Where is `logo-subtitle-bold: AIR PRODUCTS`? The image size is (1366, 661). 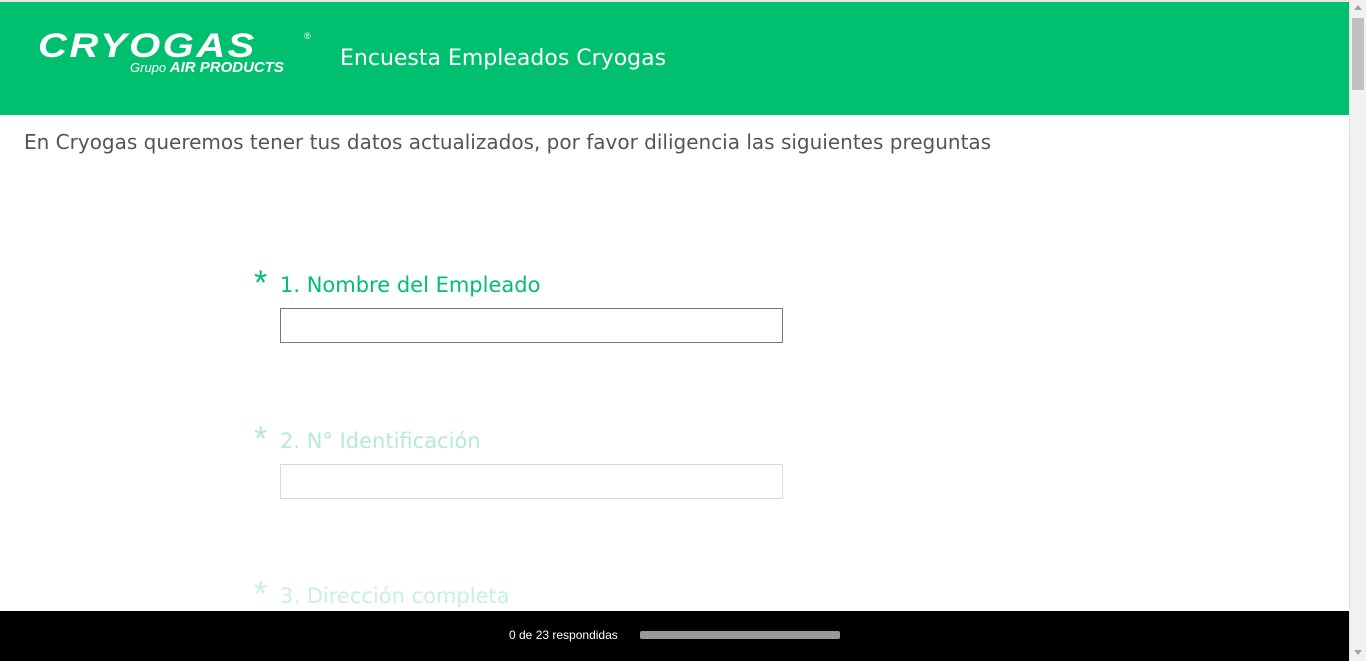
logo-subtitle-bold: AIR PRODUCTS is located at coordinates (226, 67).